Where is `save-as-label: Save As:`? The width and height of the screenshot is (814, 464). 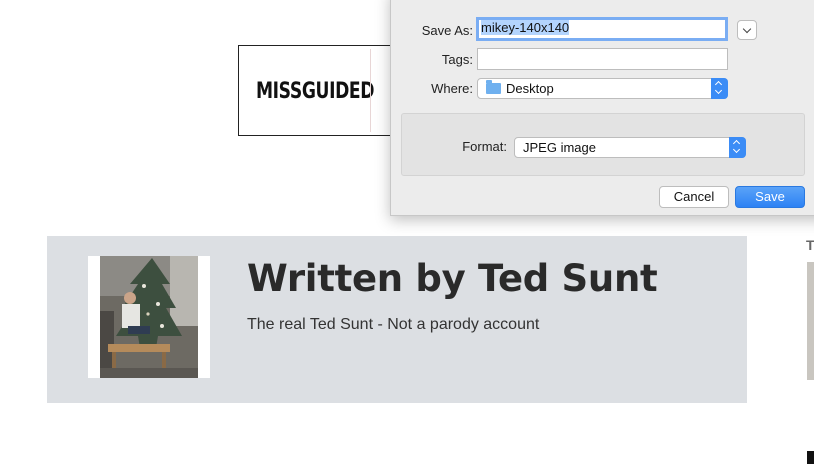 save-as-label: Save As: is located at coordinates (447, 30).